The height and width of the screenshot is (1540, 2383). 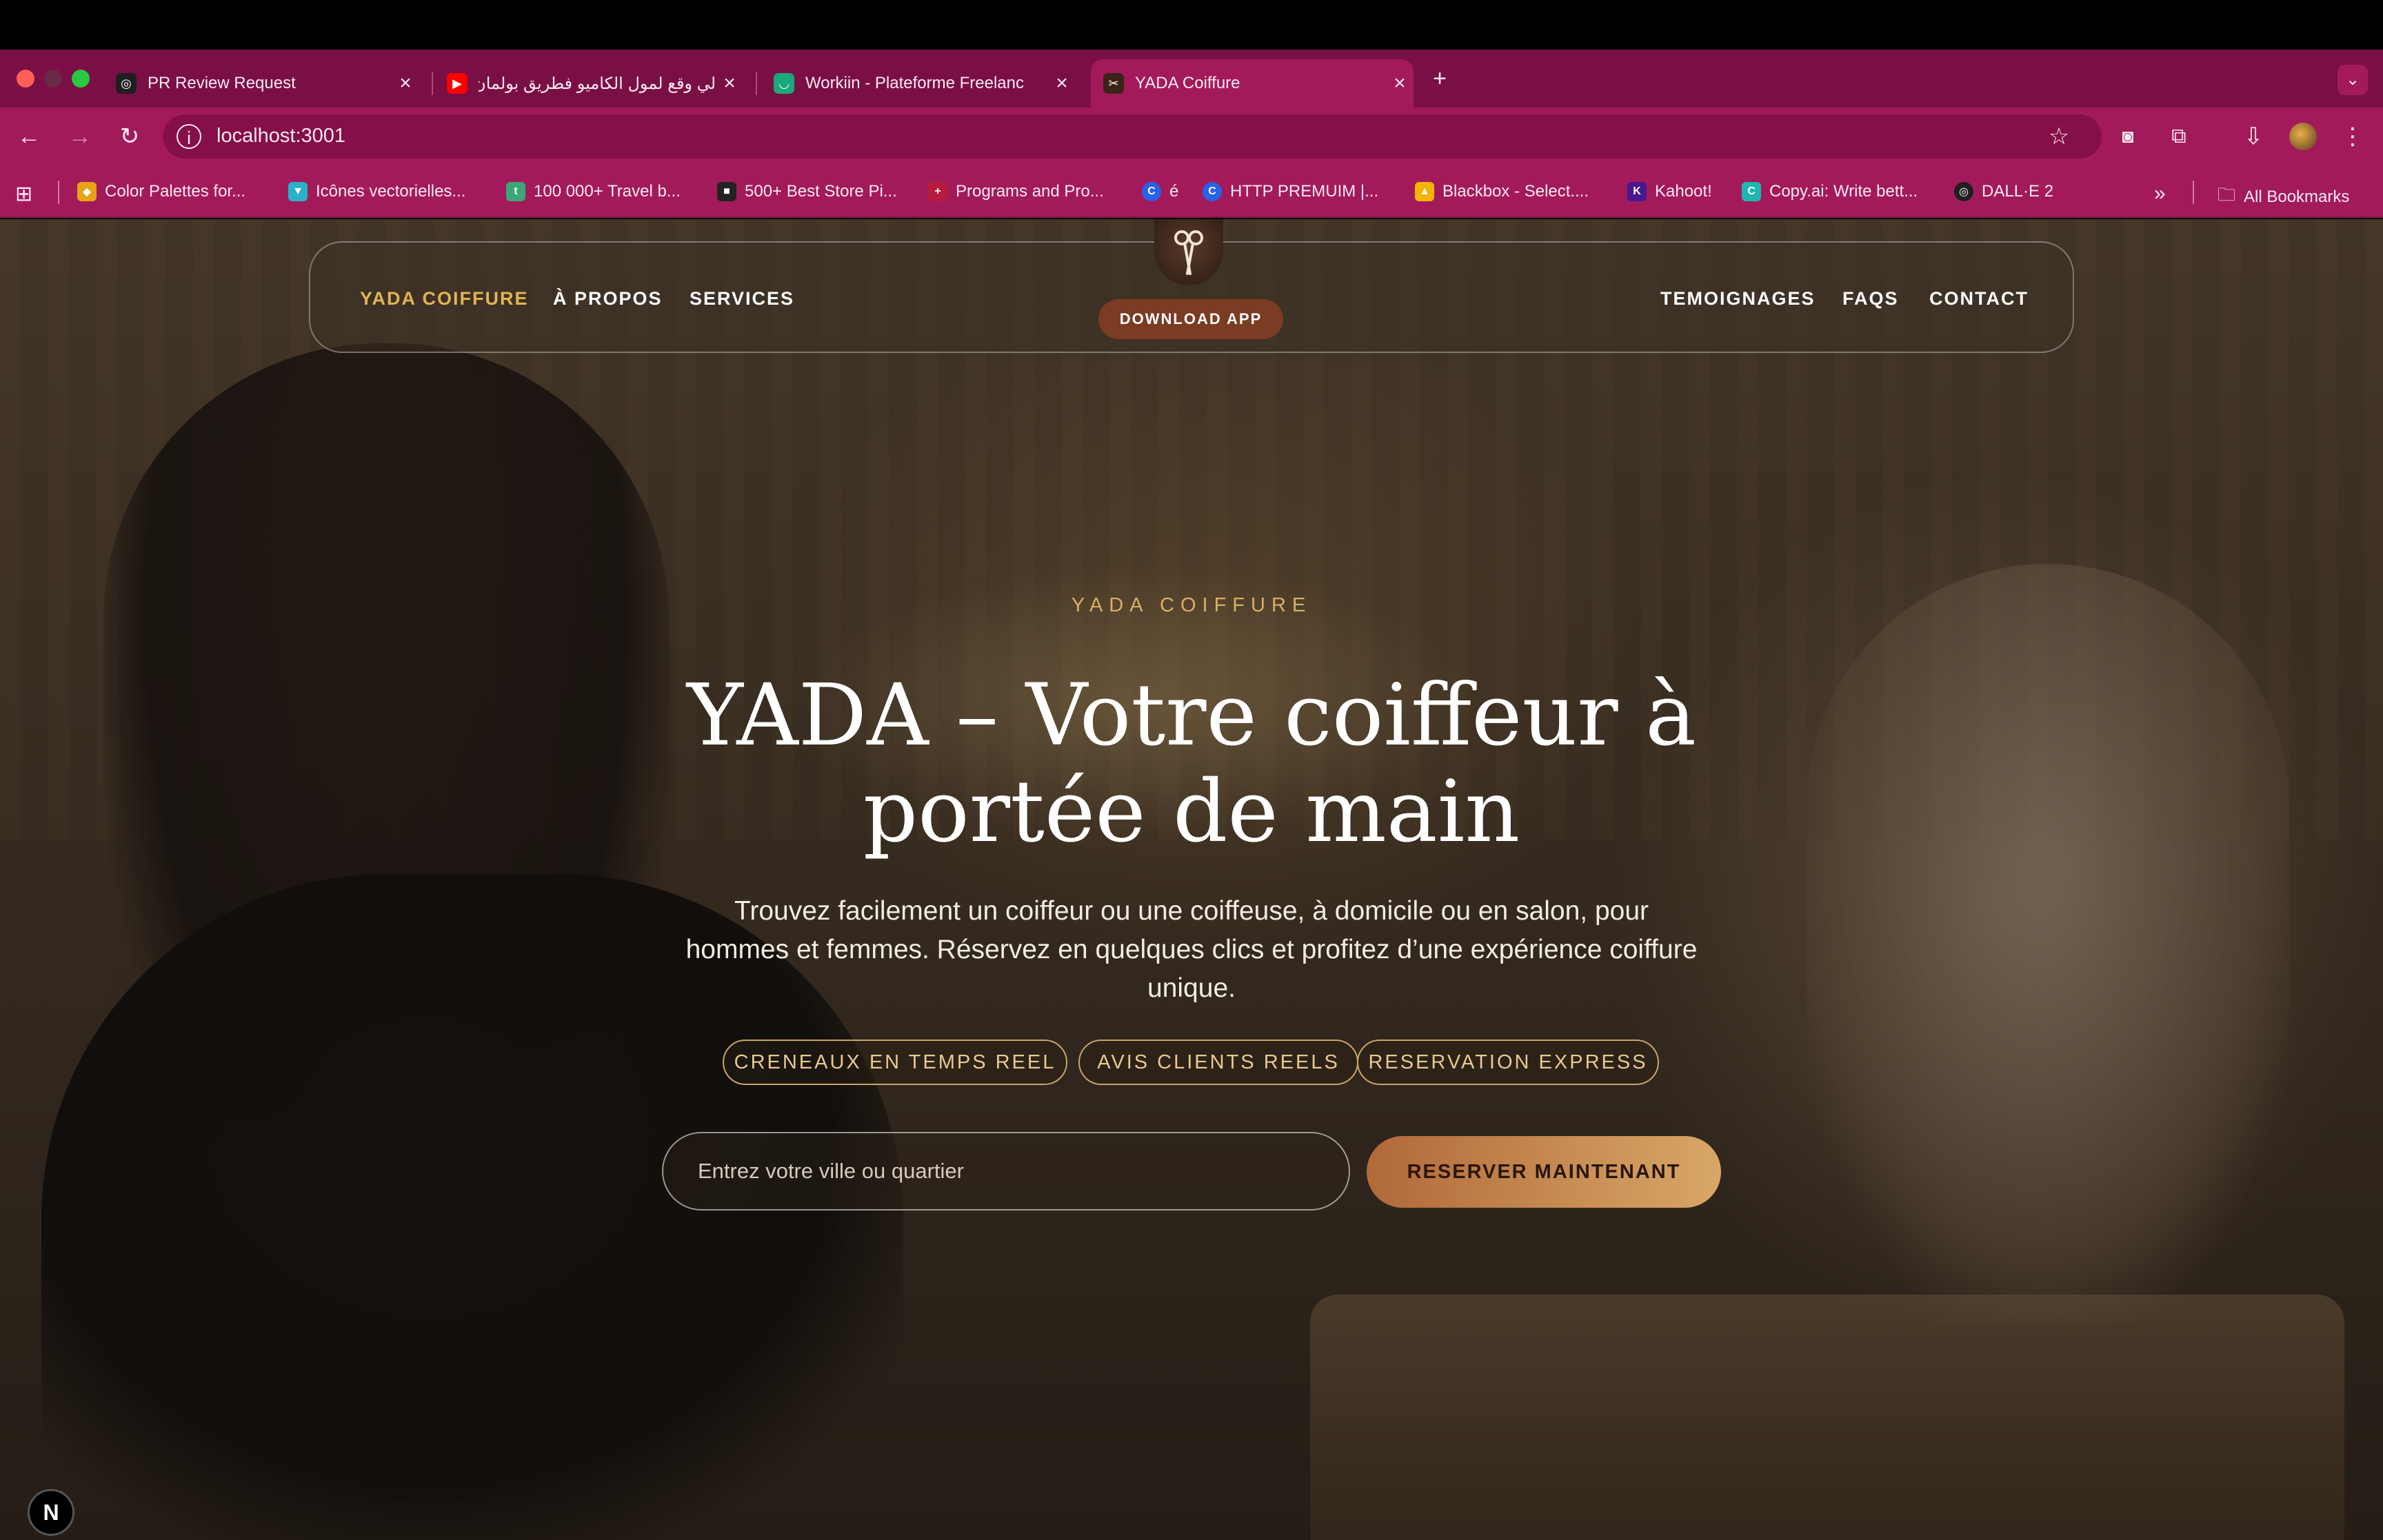 I want to click on book-now-button: RESERVER MAINTENANT, so click(x=1544, y=1172).